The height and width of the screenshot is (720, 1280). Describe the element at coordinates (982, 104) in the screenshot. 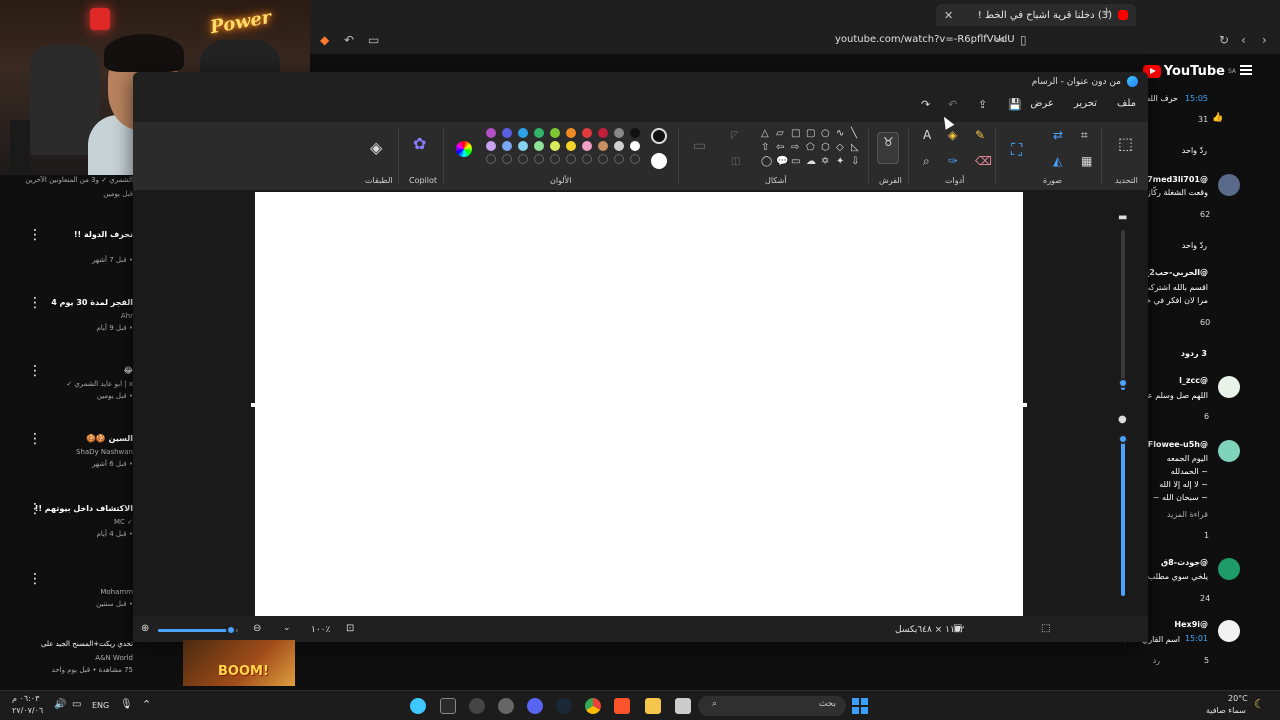

I see `share-icon: ⇪` at that location.